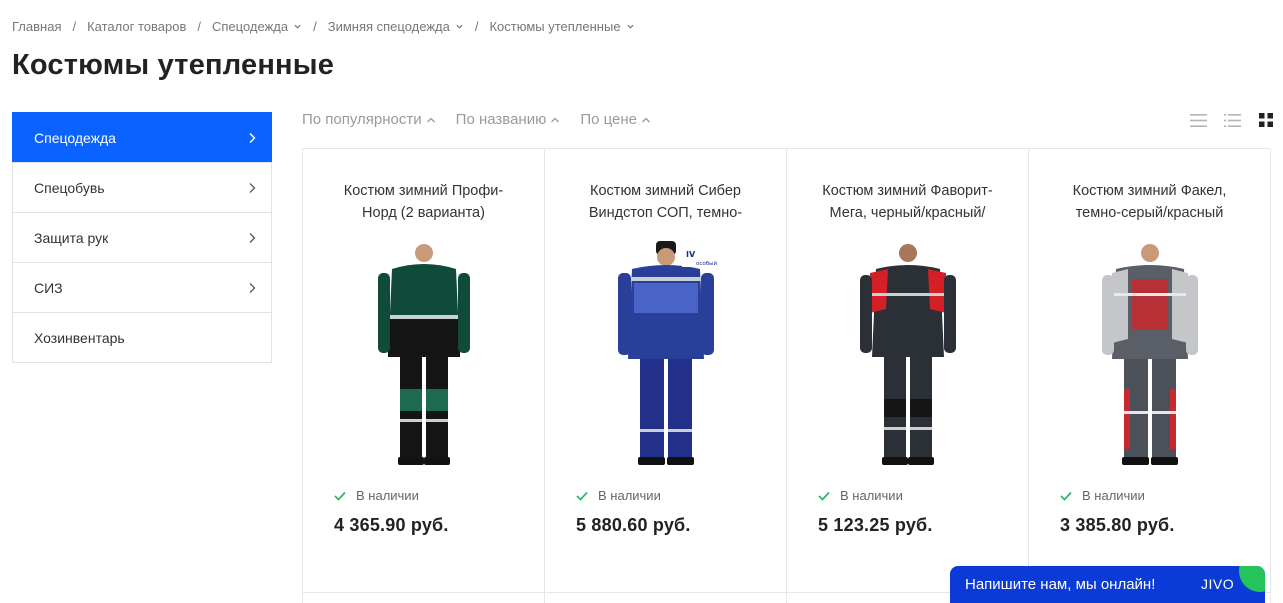 The height and width of the screenshot is (603, 1283). I want to click on view-toggle, so click(1232, 120).